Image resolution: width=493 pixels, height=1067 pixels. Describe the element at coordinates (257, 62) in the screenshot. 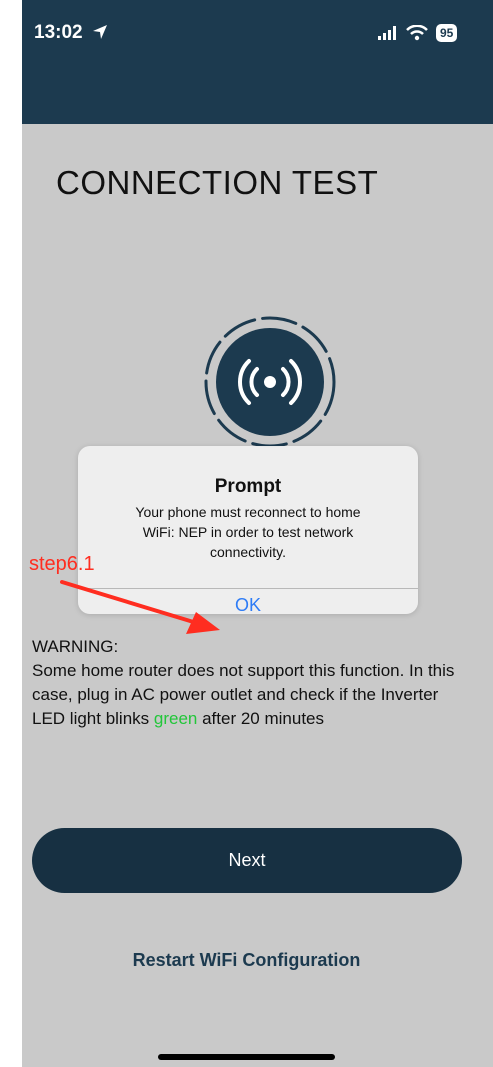

I see `status-bar` at that location.